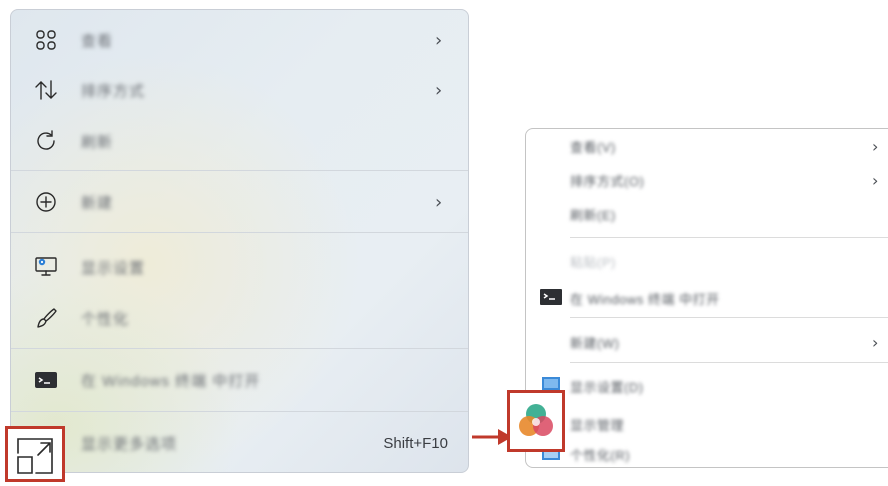  I want to click on classic-item-display-settings: 显示设置(D), so click(707, 386).